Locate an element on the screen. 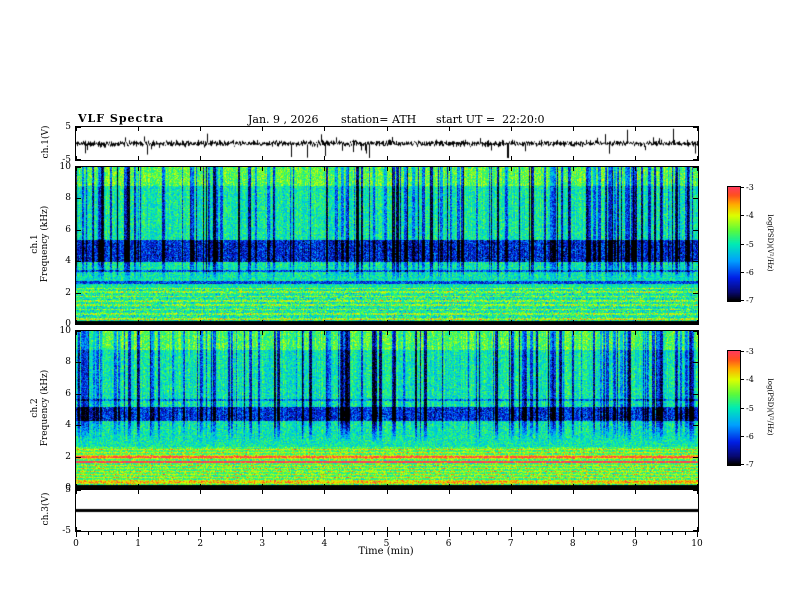 The width and height of the screenshot is (792, 612). ch1-wave-ylabel-text: ch.1(V) is located at coordinates (46, 142).